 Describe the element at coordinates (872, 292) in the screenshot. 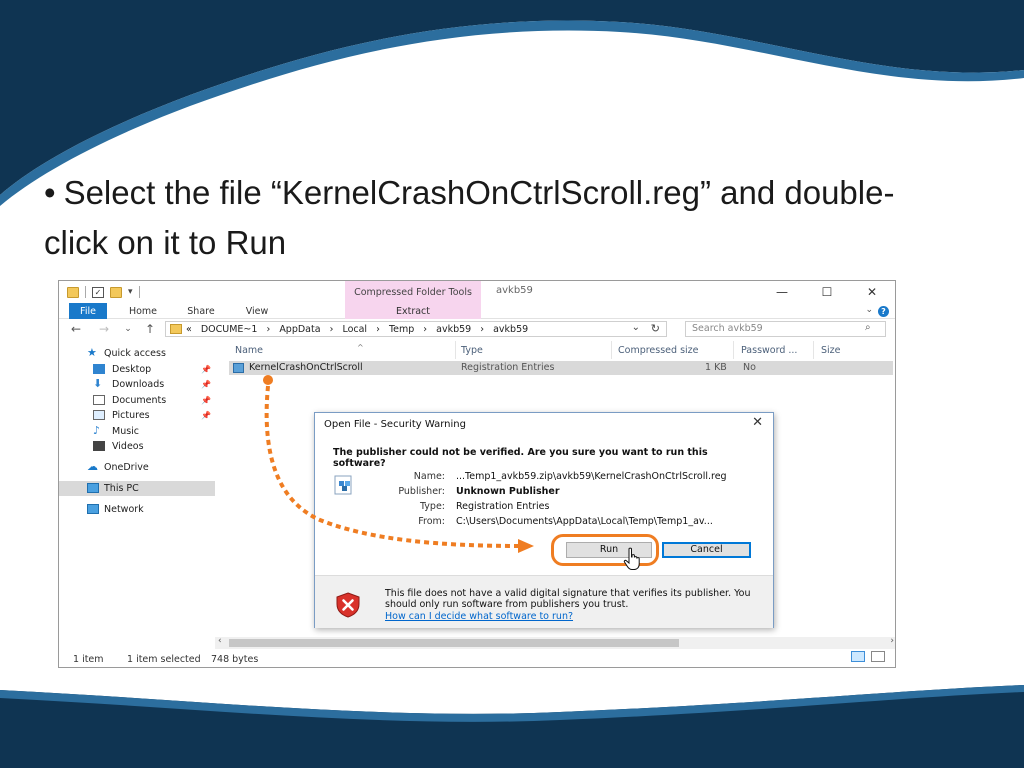

I see `close-button: ✕` at that location.